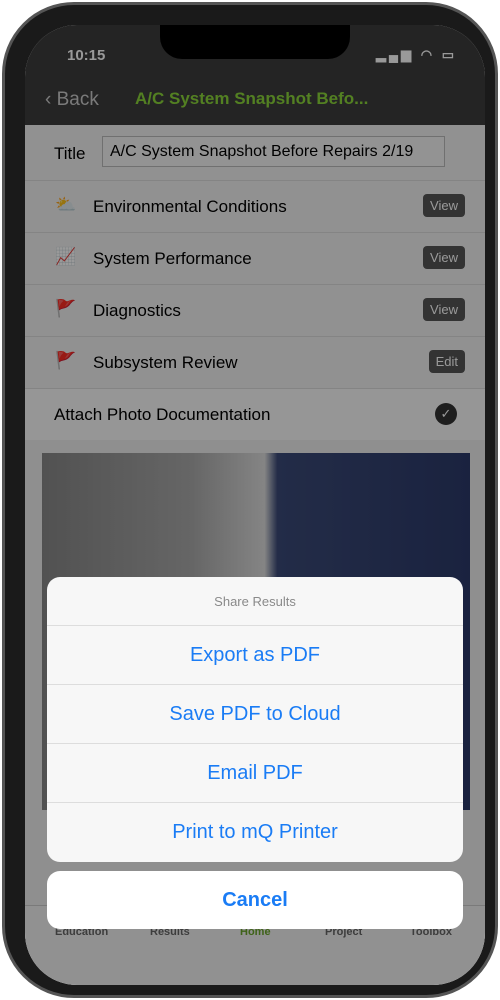 The image size is (500, 1000). What do you see at coordinates (255, 601) in the screenshot?
I see `sheet-title: Share Results` at bounding box center [255, 601].